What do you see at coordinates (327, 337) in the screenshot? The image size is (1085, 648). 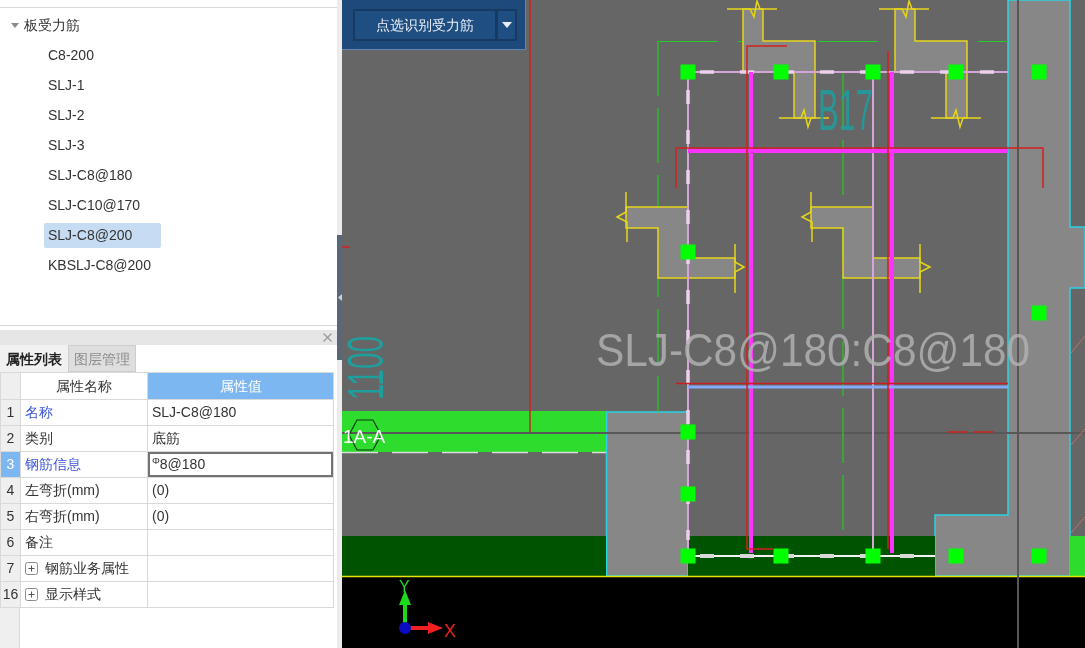 I see `close-icon` at bounding box center [327, 337].